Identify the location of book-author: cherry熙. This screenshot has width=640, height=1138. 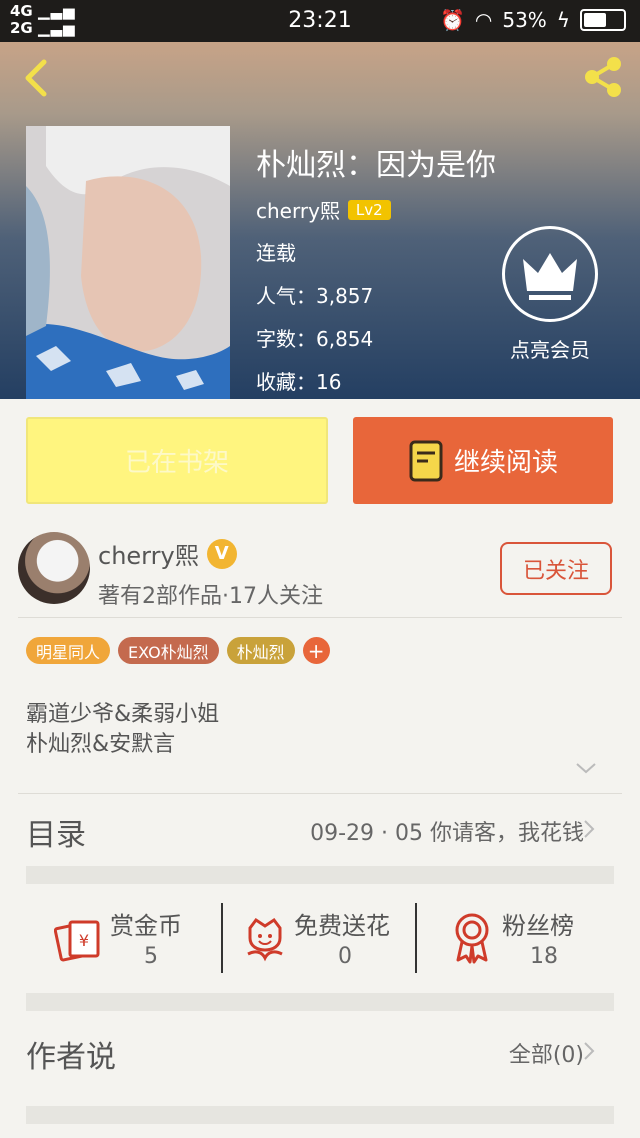
(298, 209).